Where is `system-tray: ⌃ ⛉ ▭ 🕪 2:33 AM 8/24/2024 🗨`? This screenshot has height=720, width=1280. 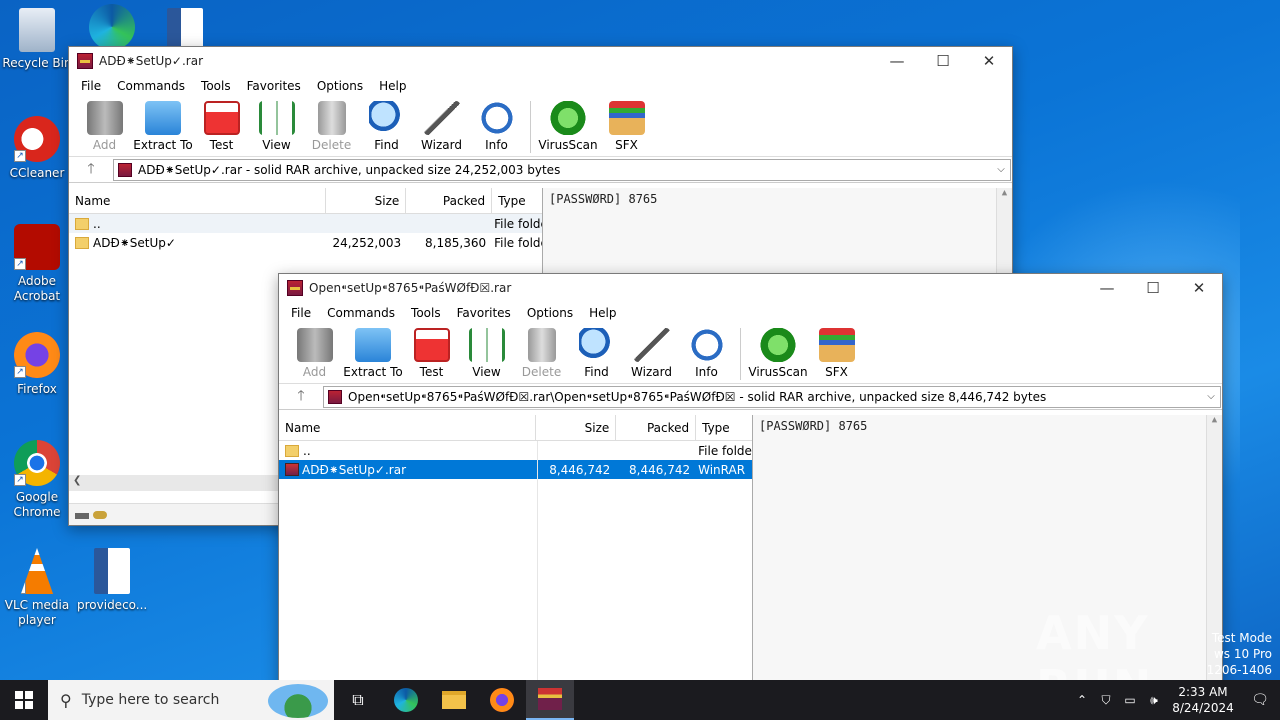 system-tray: ⌃ ⛉ ▭ 🕪 2:33 AM 8/24/2024 🗨 is located at coordinates (1175, 700).